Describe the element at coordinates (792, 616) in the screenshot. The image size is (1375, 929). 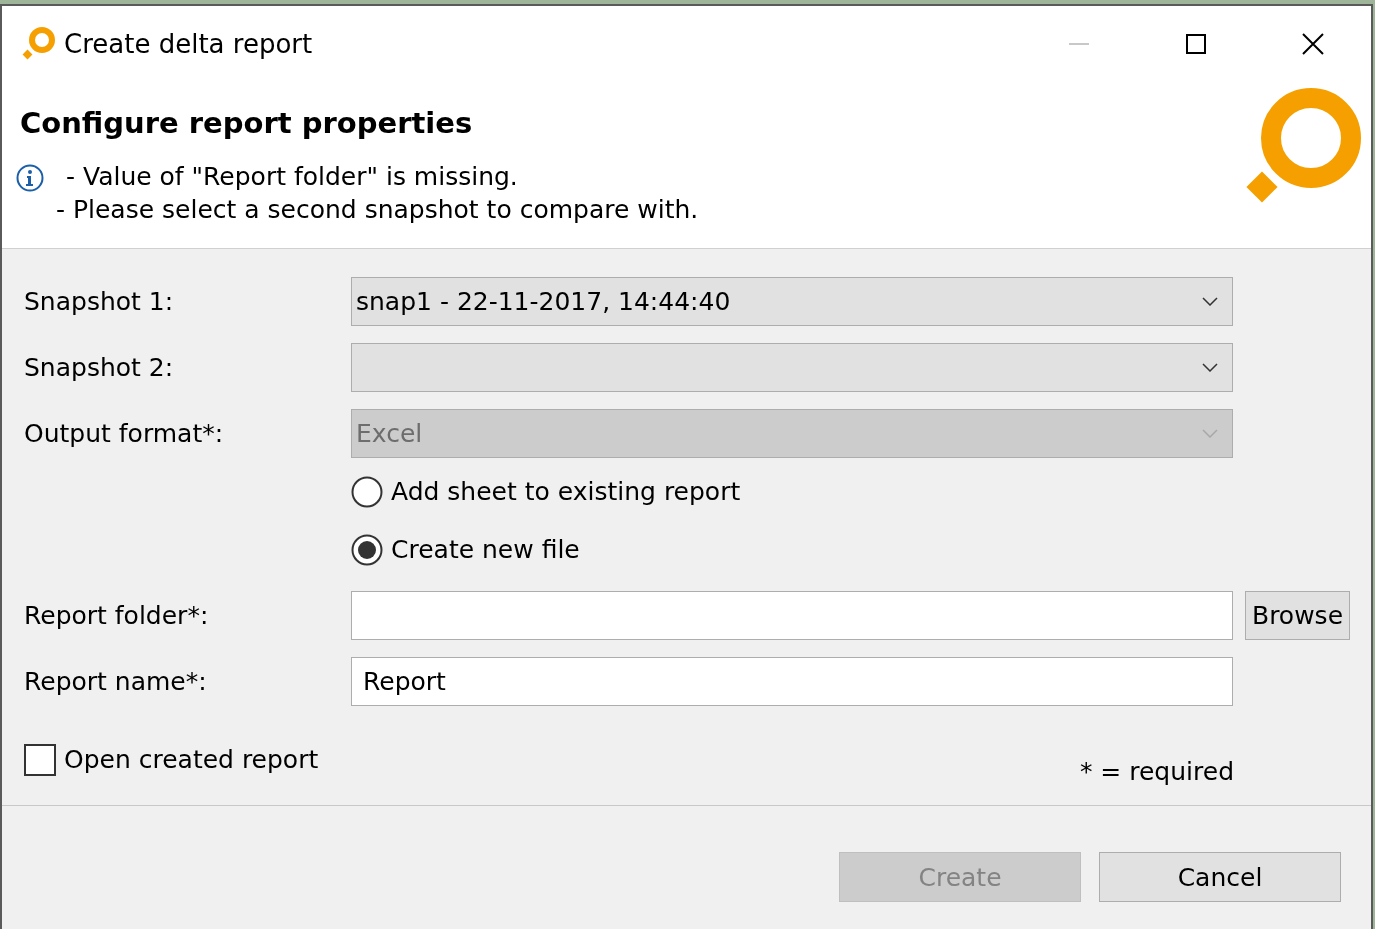
I see `input-field` at that location.